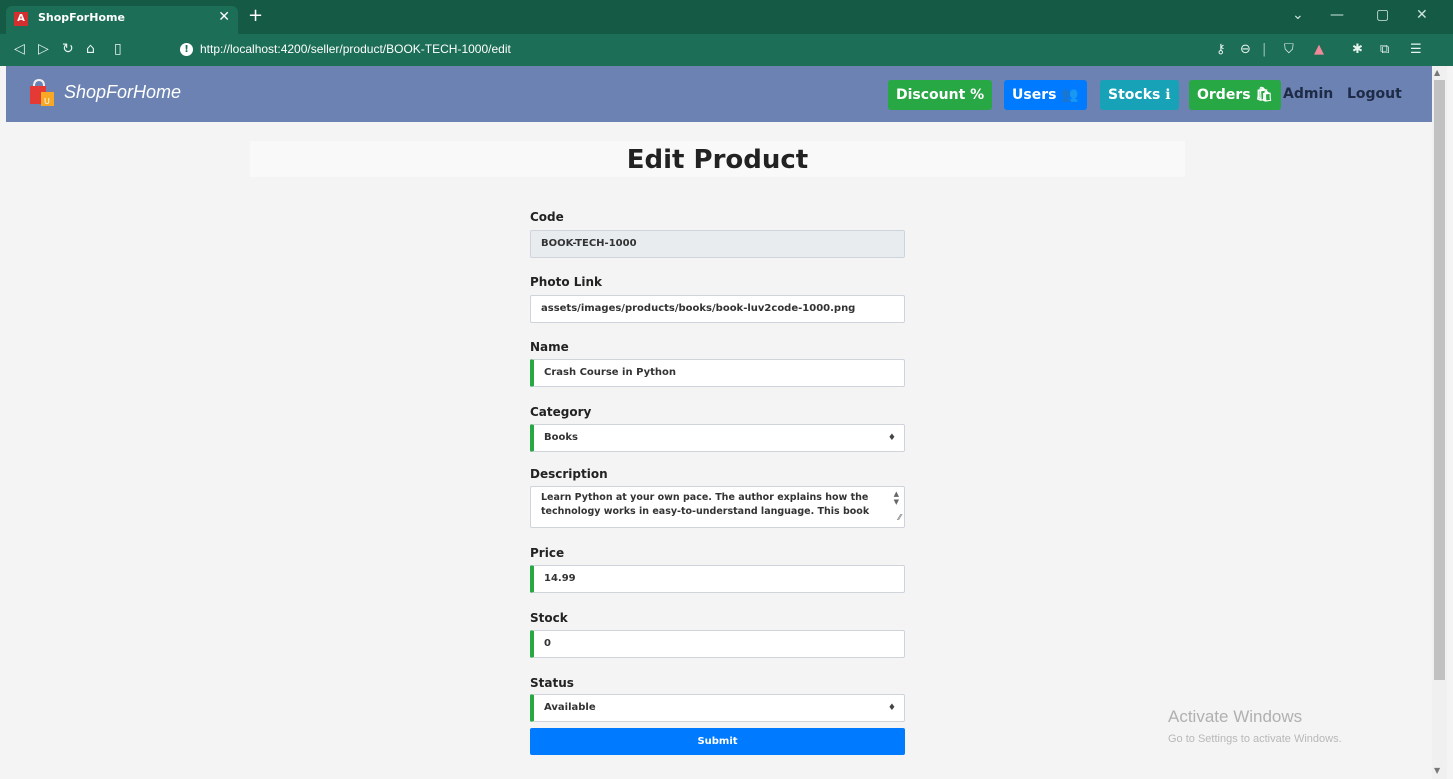 Image resolution: width=1453 pixels, height=779 pixels. I want to click on key-icon: ⚷, so click(1221, 49).